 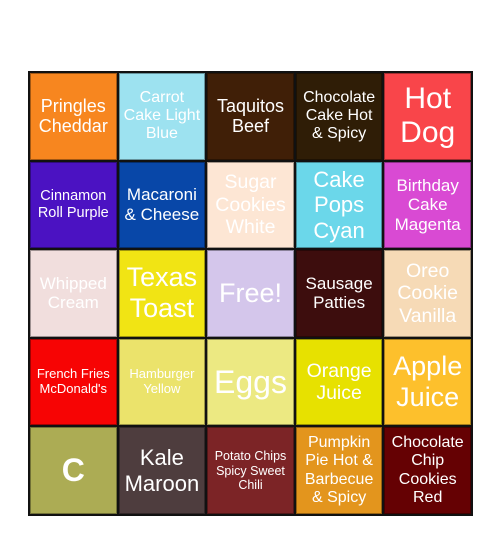 I want to click on cell-label: Apple Juice, so click(x=428, y=382).